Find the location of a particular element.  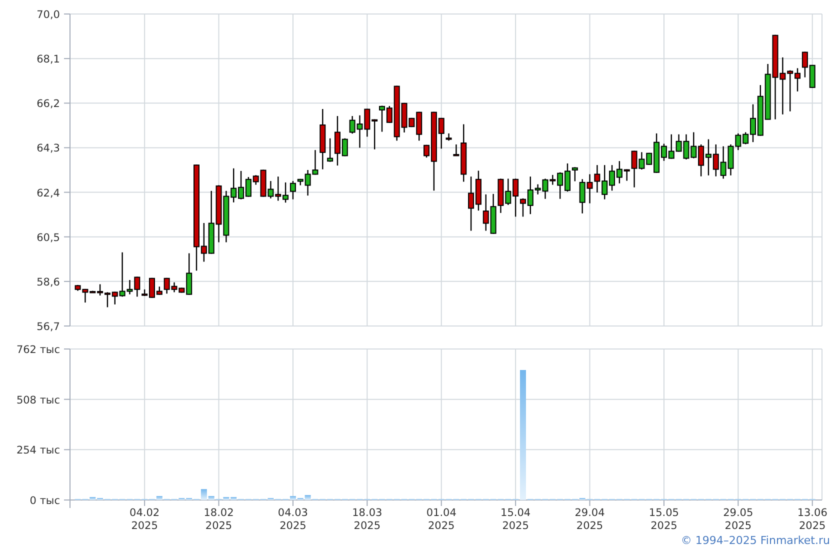

axis-label: 70,0 is located at coordinates (48, 15).